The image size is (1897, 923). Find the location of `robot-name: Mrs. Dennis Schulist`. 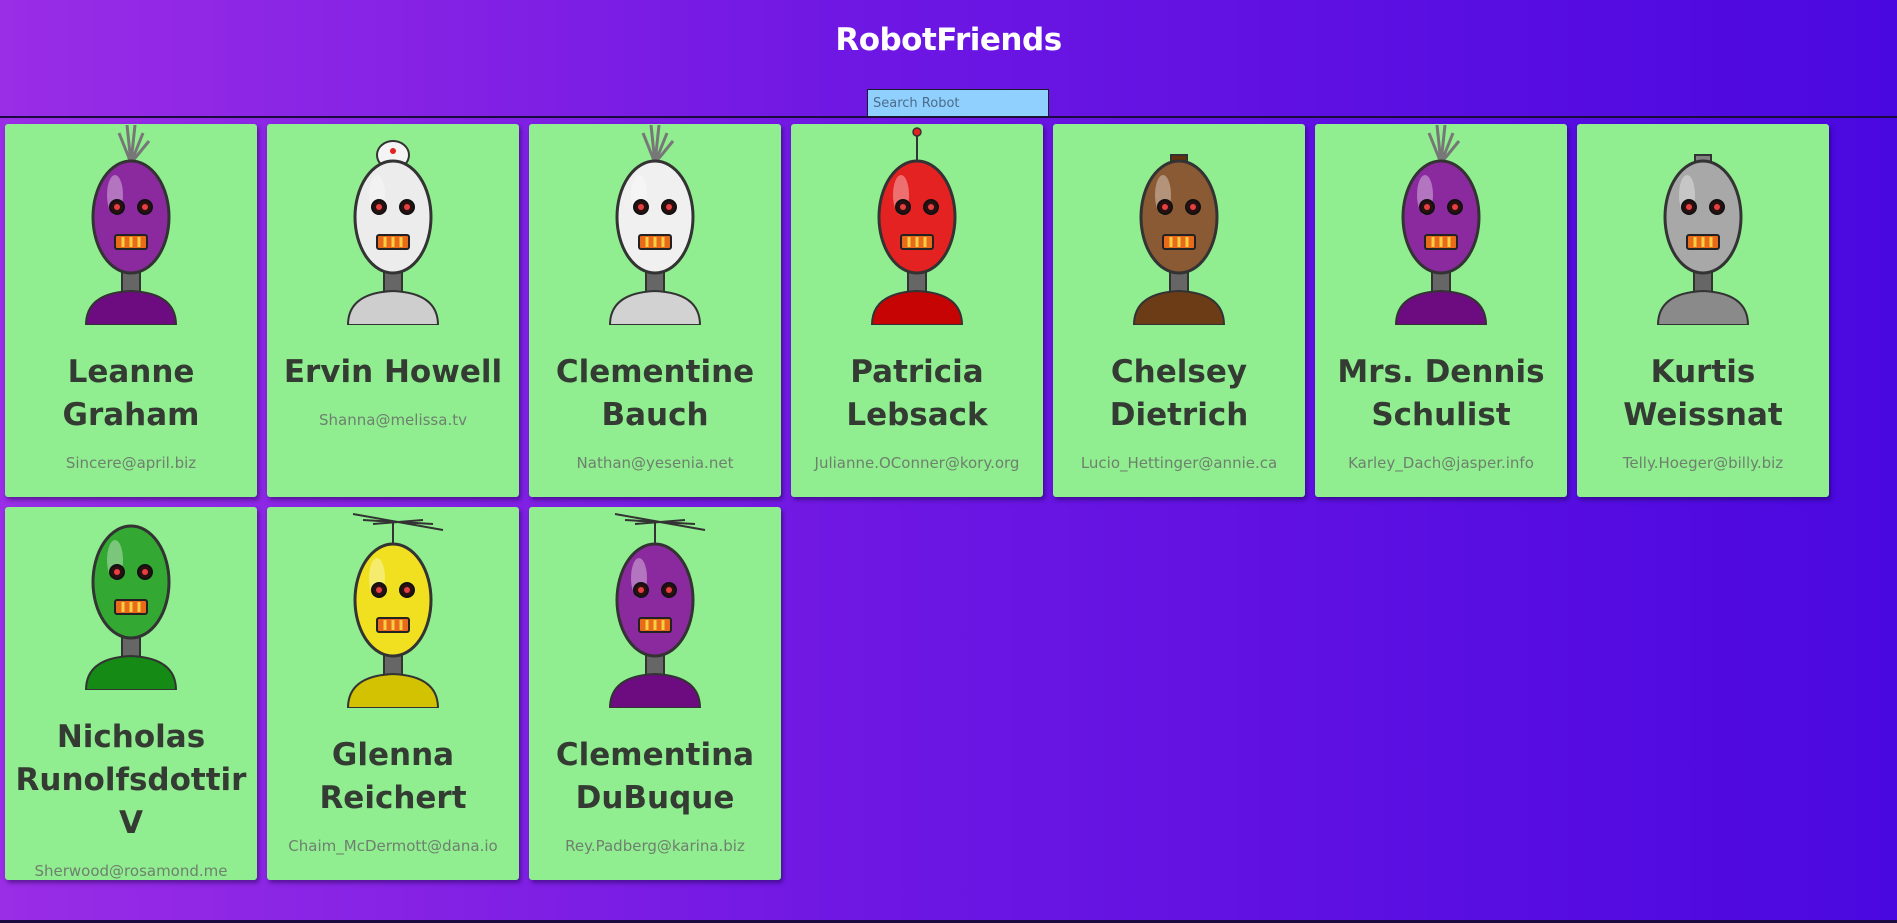

robot-name: Mrs. Dennis Schulist is located at coordinates (1441, 393).